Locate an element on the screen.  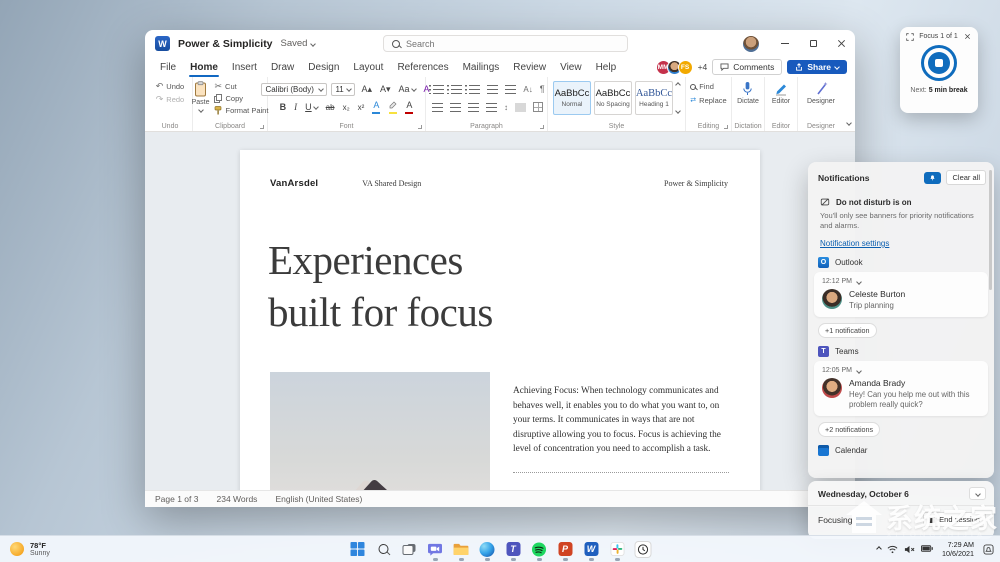
align-right-icon is located at coordinates (473, 107).